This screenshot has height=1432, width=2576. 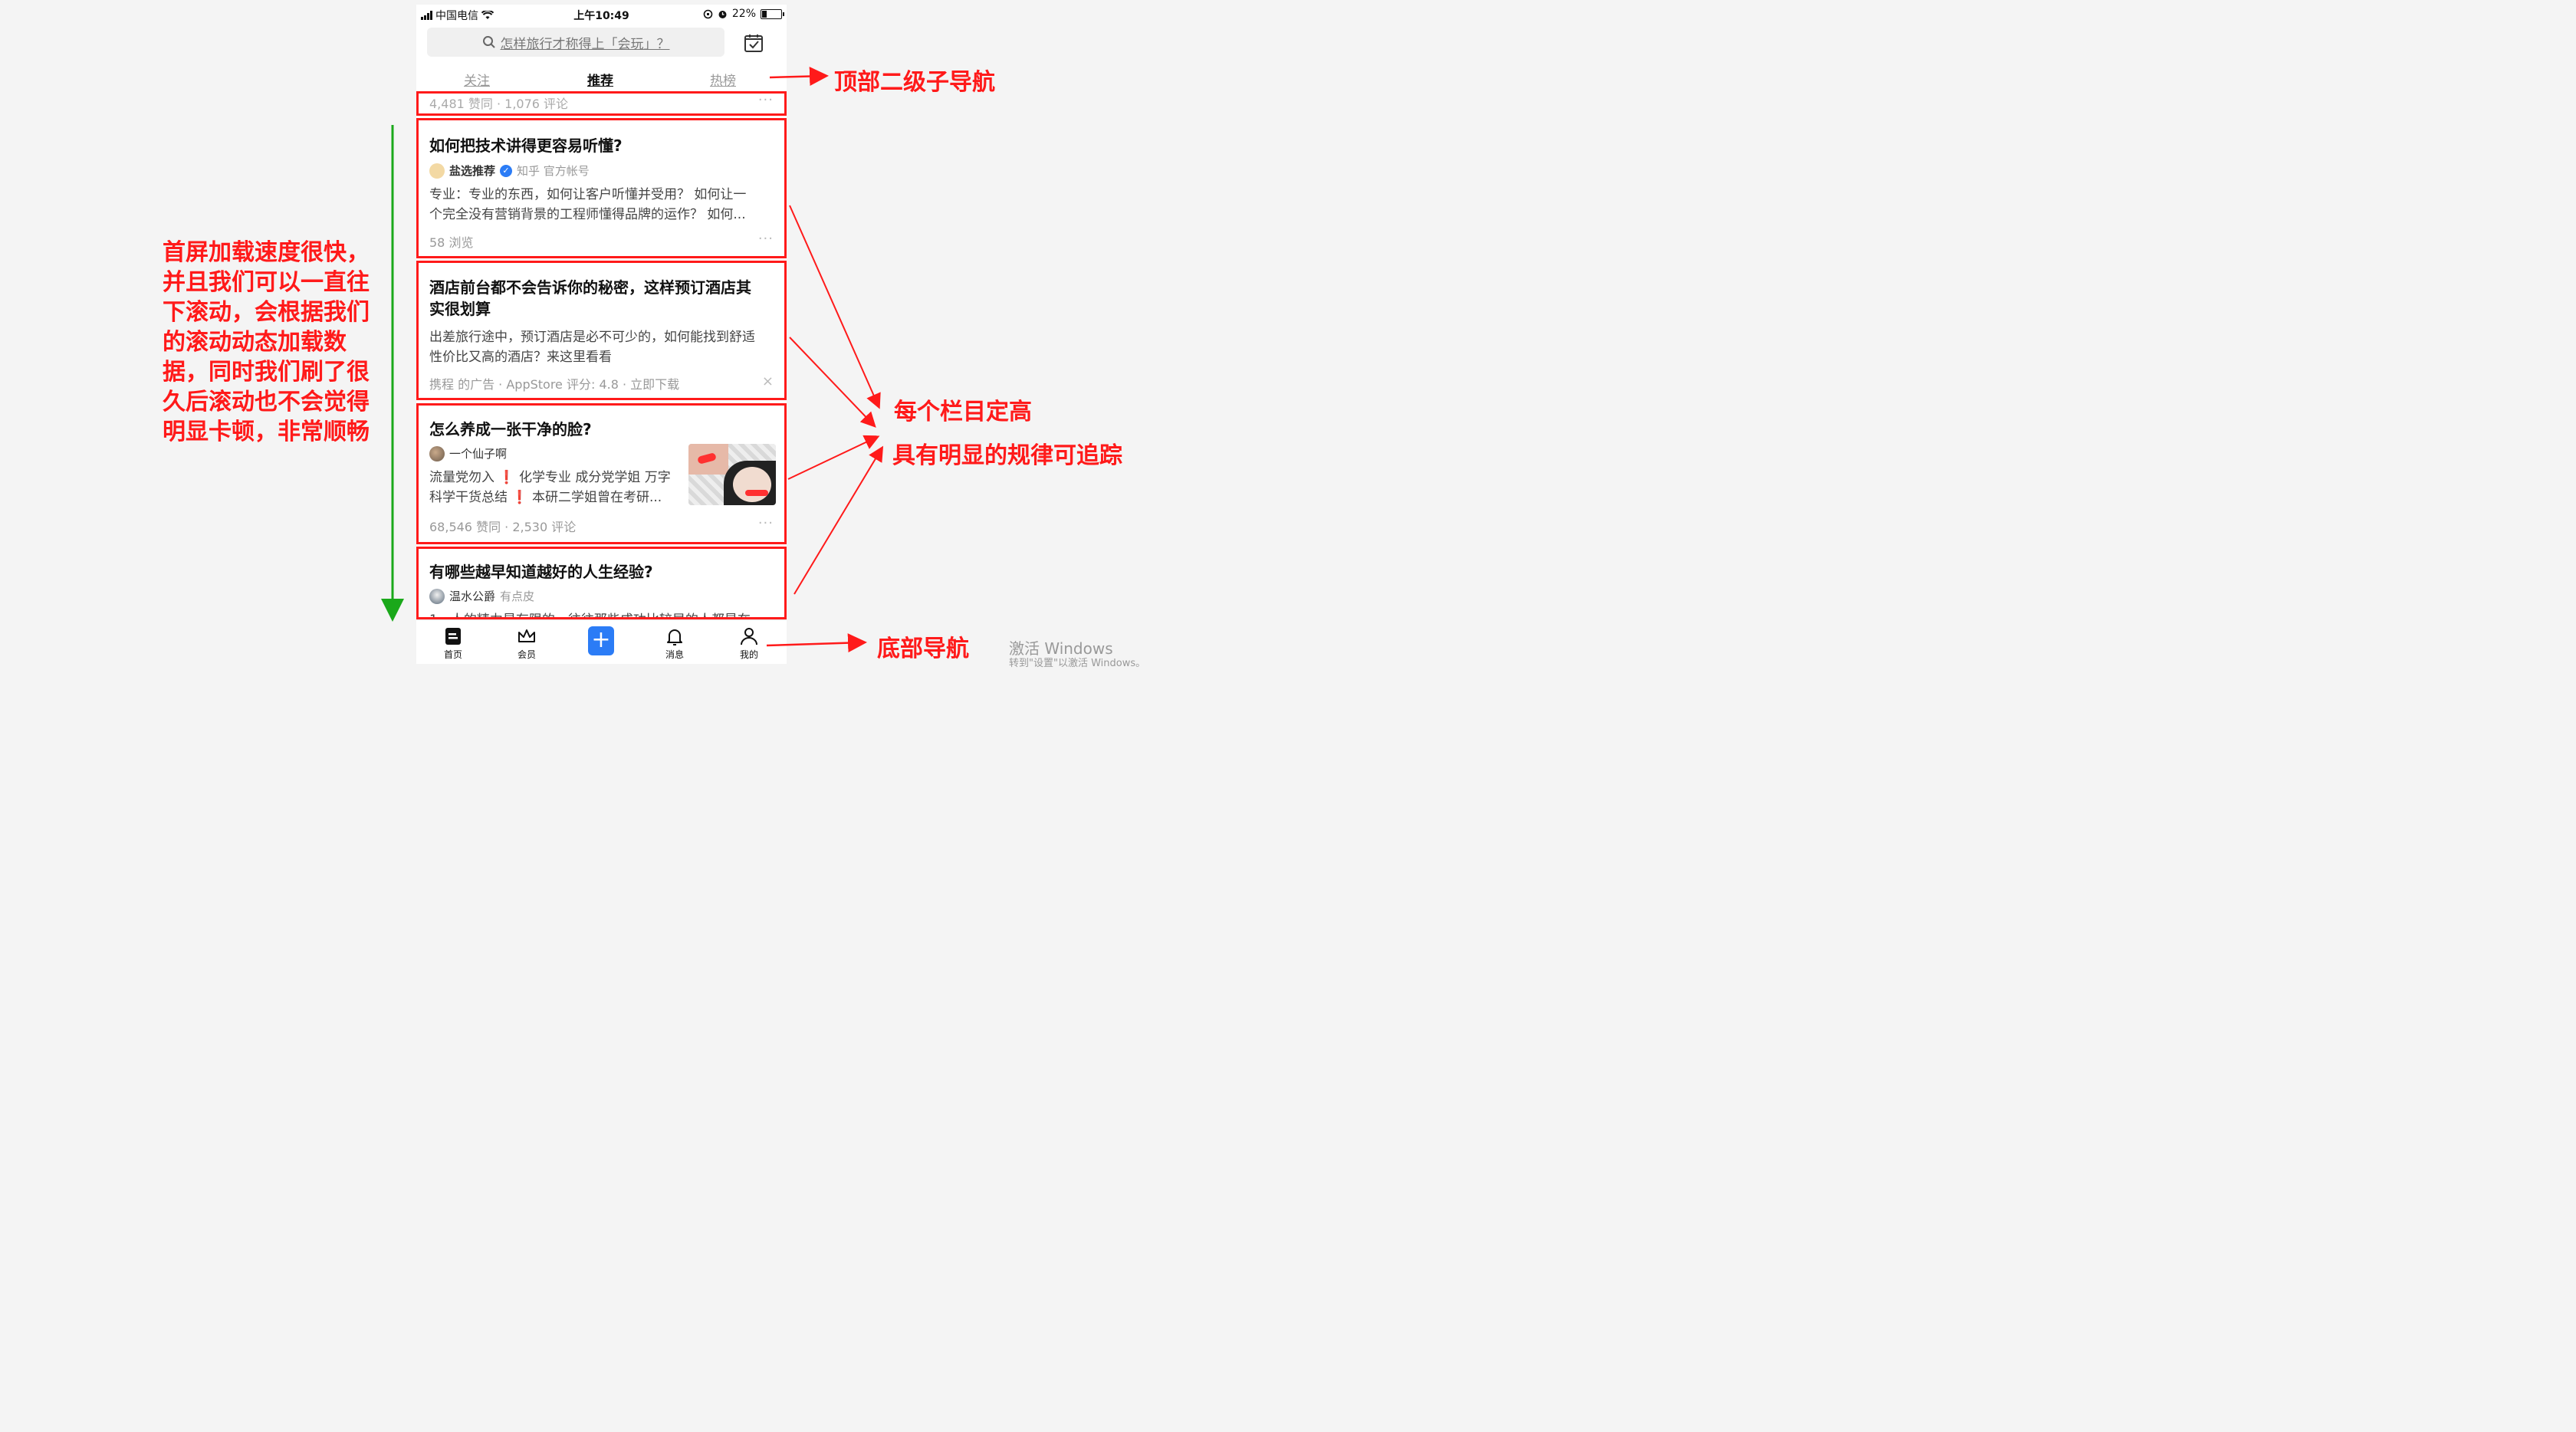 I want to click on watermark-line2: 转到"设置"以激活 Windows。, so click(x=1078, y=664).